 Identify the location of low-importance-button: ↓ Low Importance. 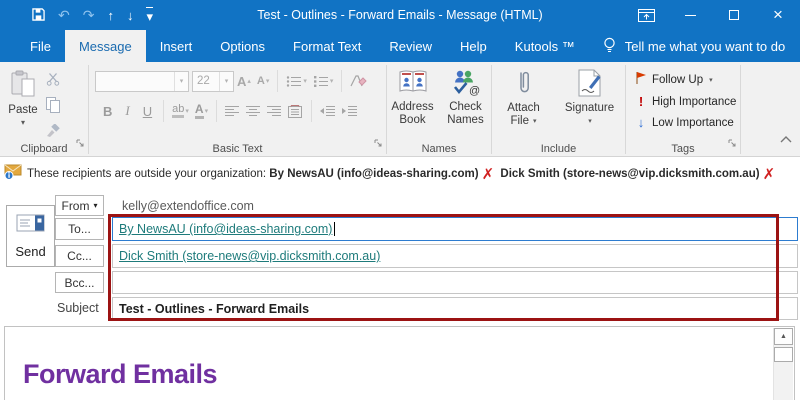
(687, 122).